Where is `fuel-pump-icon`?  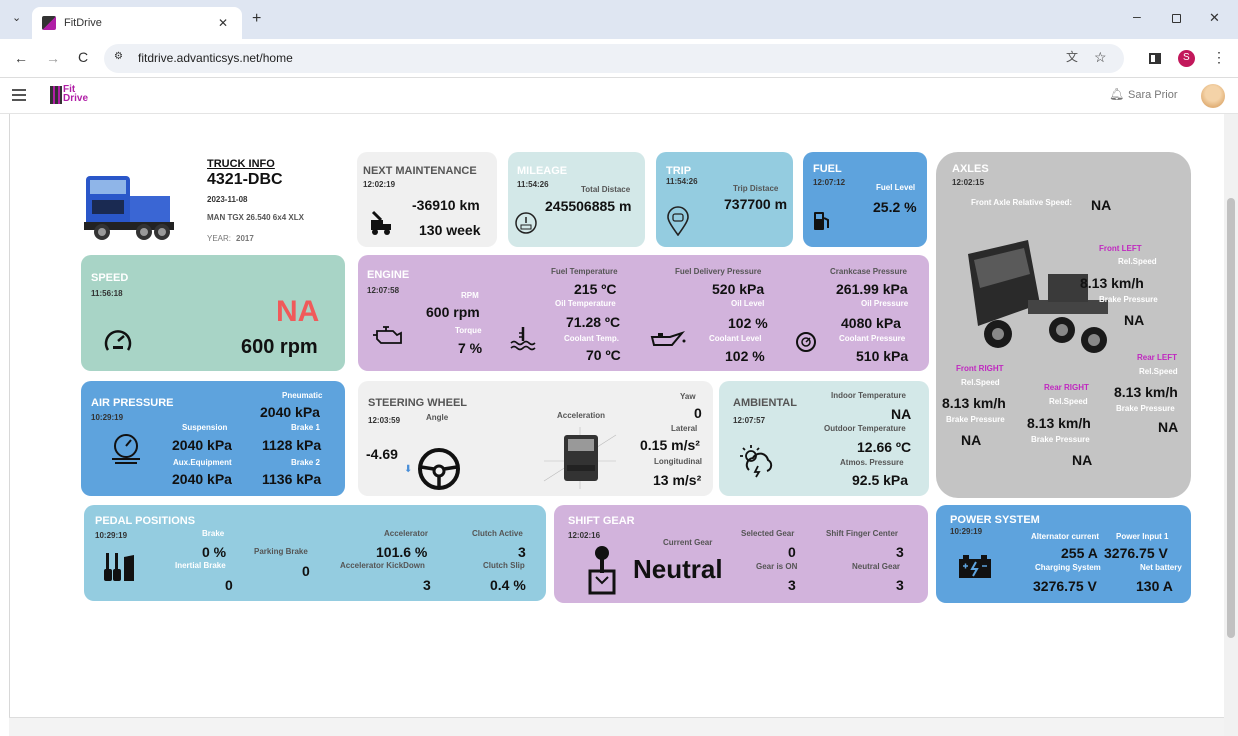 fuel-pump-icon is located at coordinates (822, 221).